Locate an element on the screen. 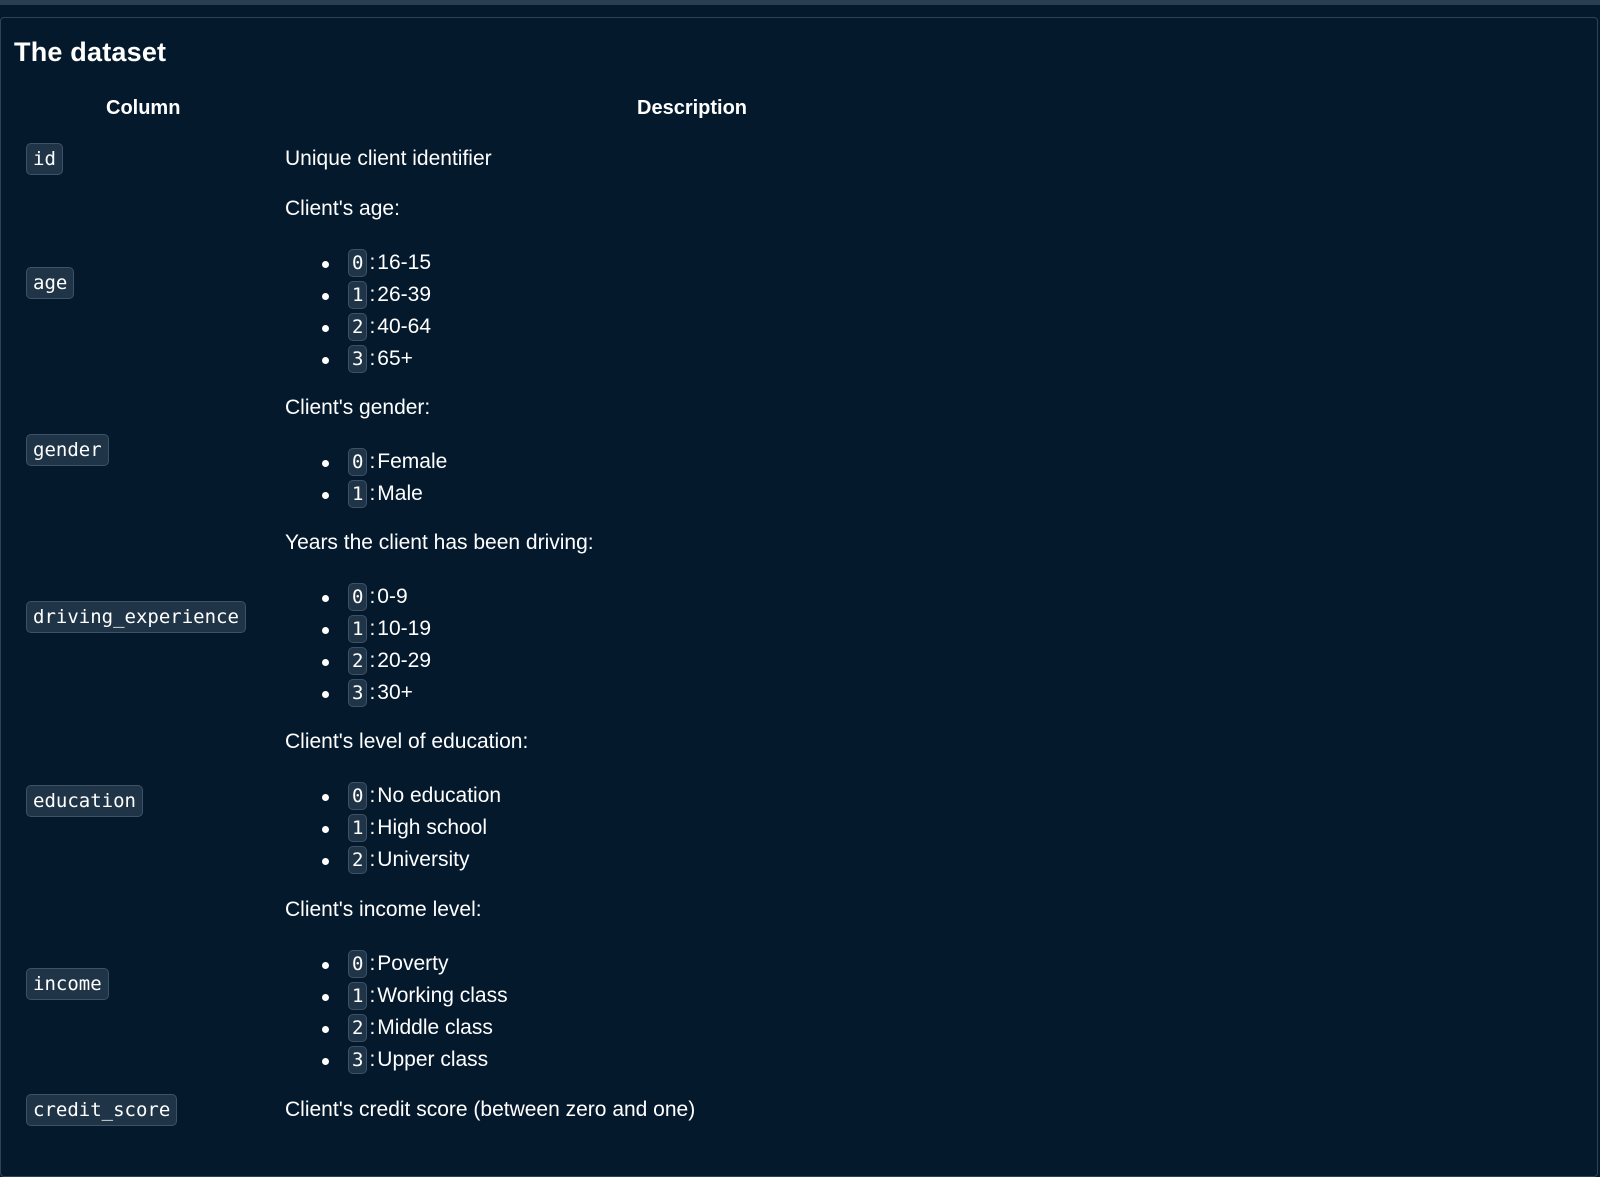  list-item: 3:Upper class is located at coordinates (396, 1060).